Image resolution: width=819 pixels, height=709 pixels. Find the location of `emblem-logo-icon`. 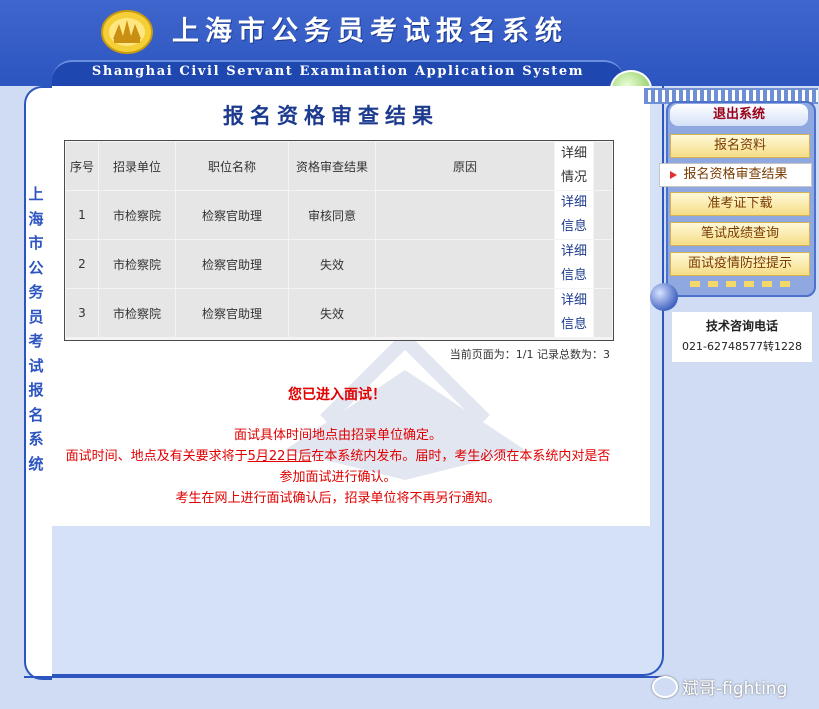

emblem-logo-icon is located at coordinates (127, 32).